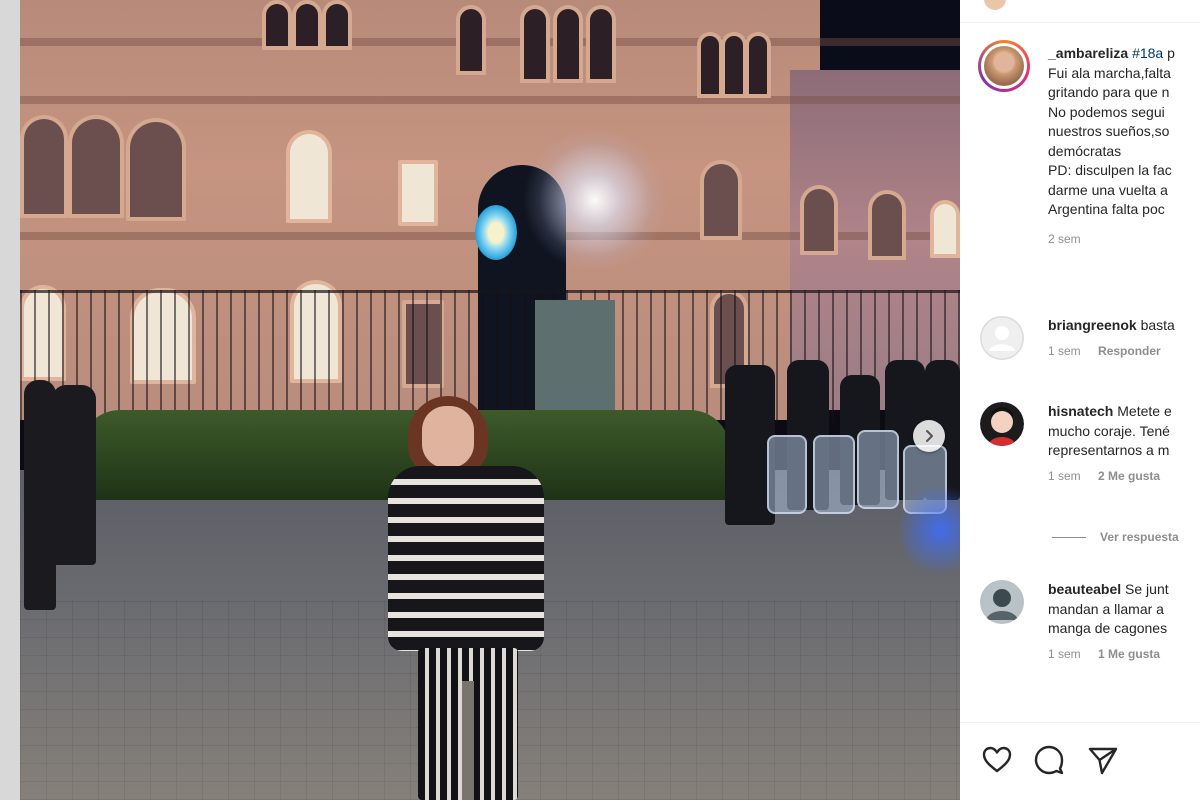  Describe the element at coordinates (1109, 450) in the screenshot. I see `comment-text: representarnos a m` at that location.